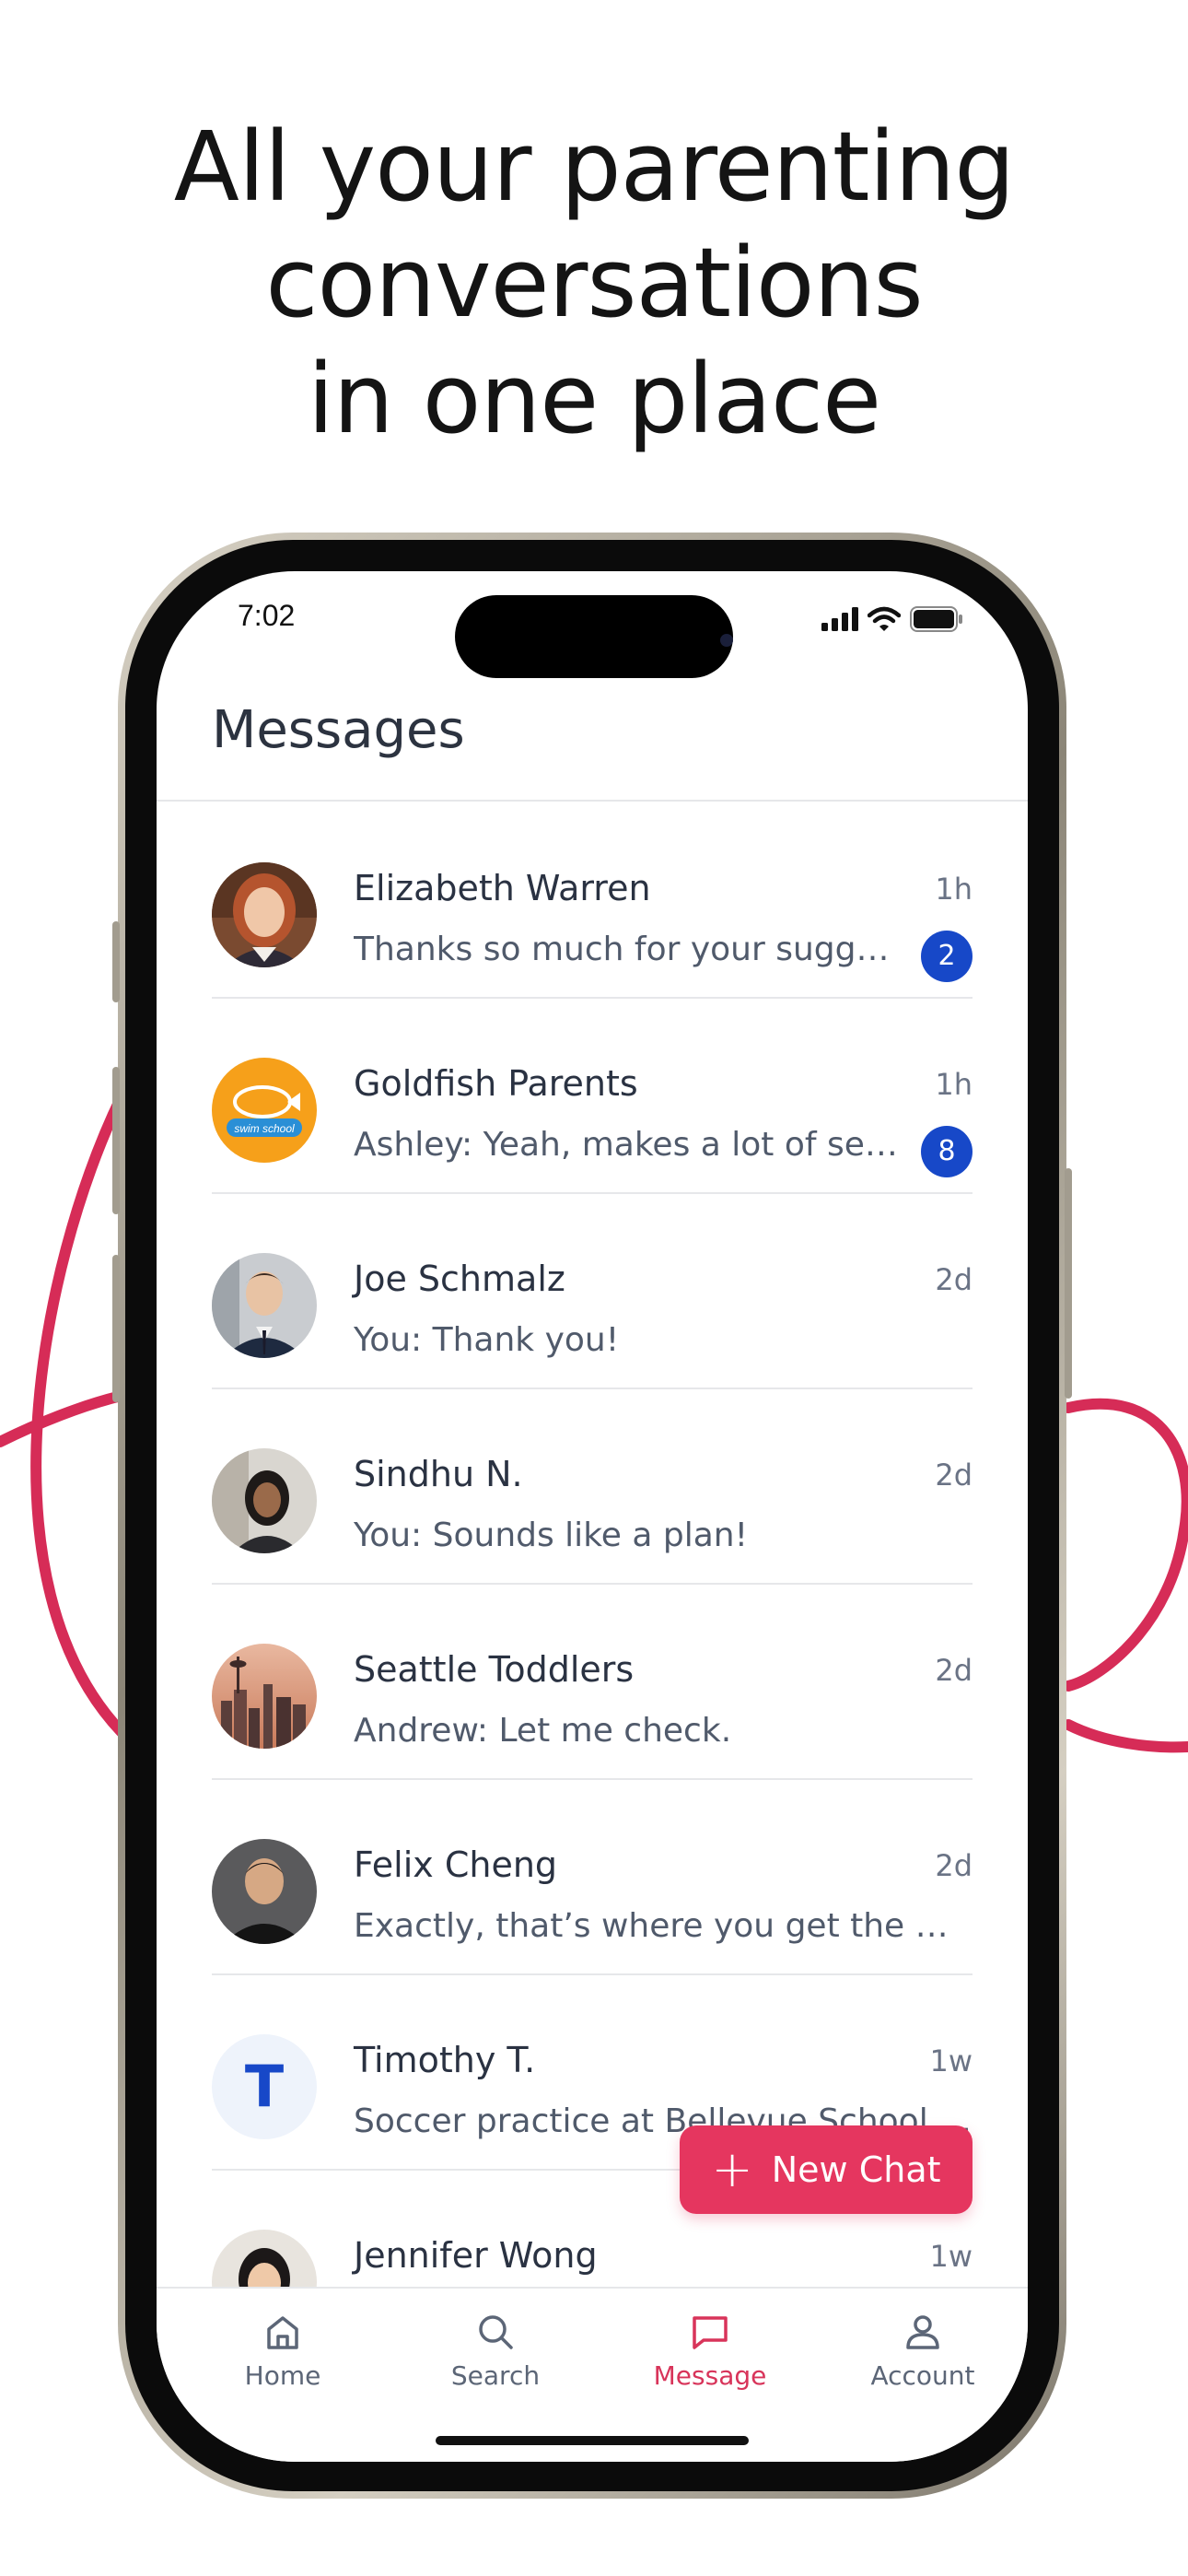 The height and width of the screenshot is (2576, 1188). What do you see at coordinates (947, 1151) in the screenshot?
I see `unread-badge: 8` at bounding box center [947, 1151].